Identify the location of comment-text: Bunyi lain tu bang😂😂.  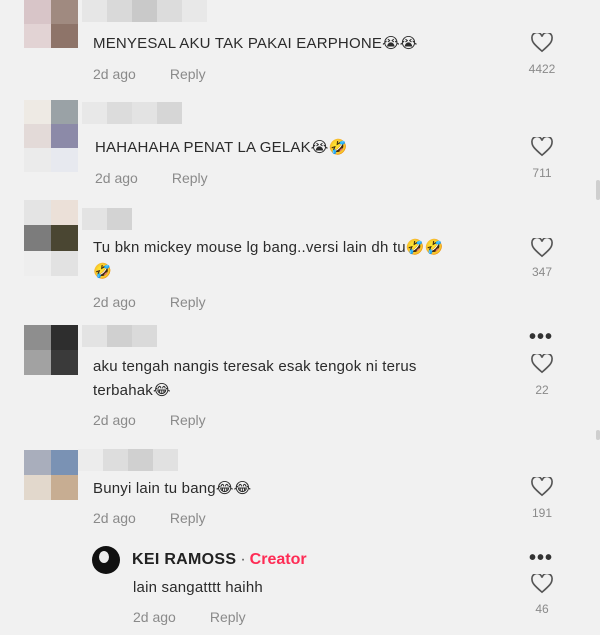
(172, 488).